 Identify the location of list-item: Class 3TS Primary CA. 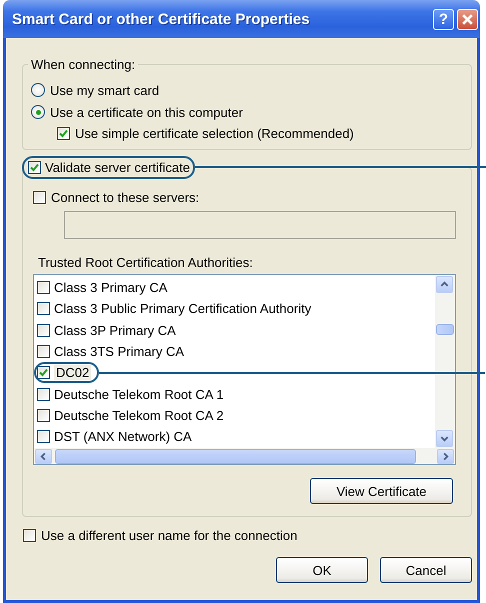
(119, 352).